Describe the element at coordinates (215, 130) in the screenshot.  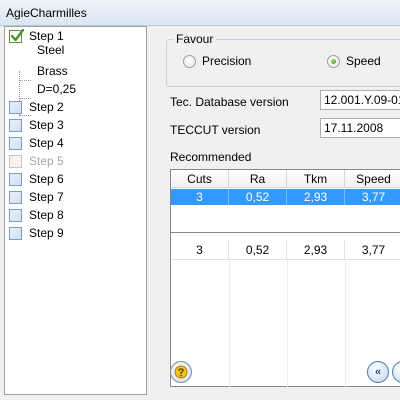
I see `teccut-label: TECCUT version` at that location.